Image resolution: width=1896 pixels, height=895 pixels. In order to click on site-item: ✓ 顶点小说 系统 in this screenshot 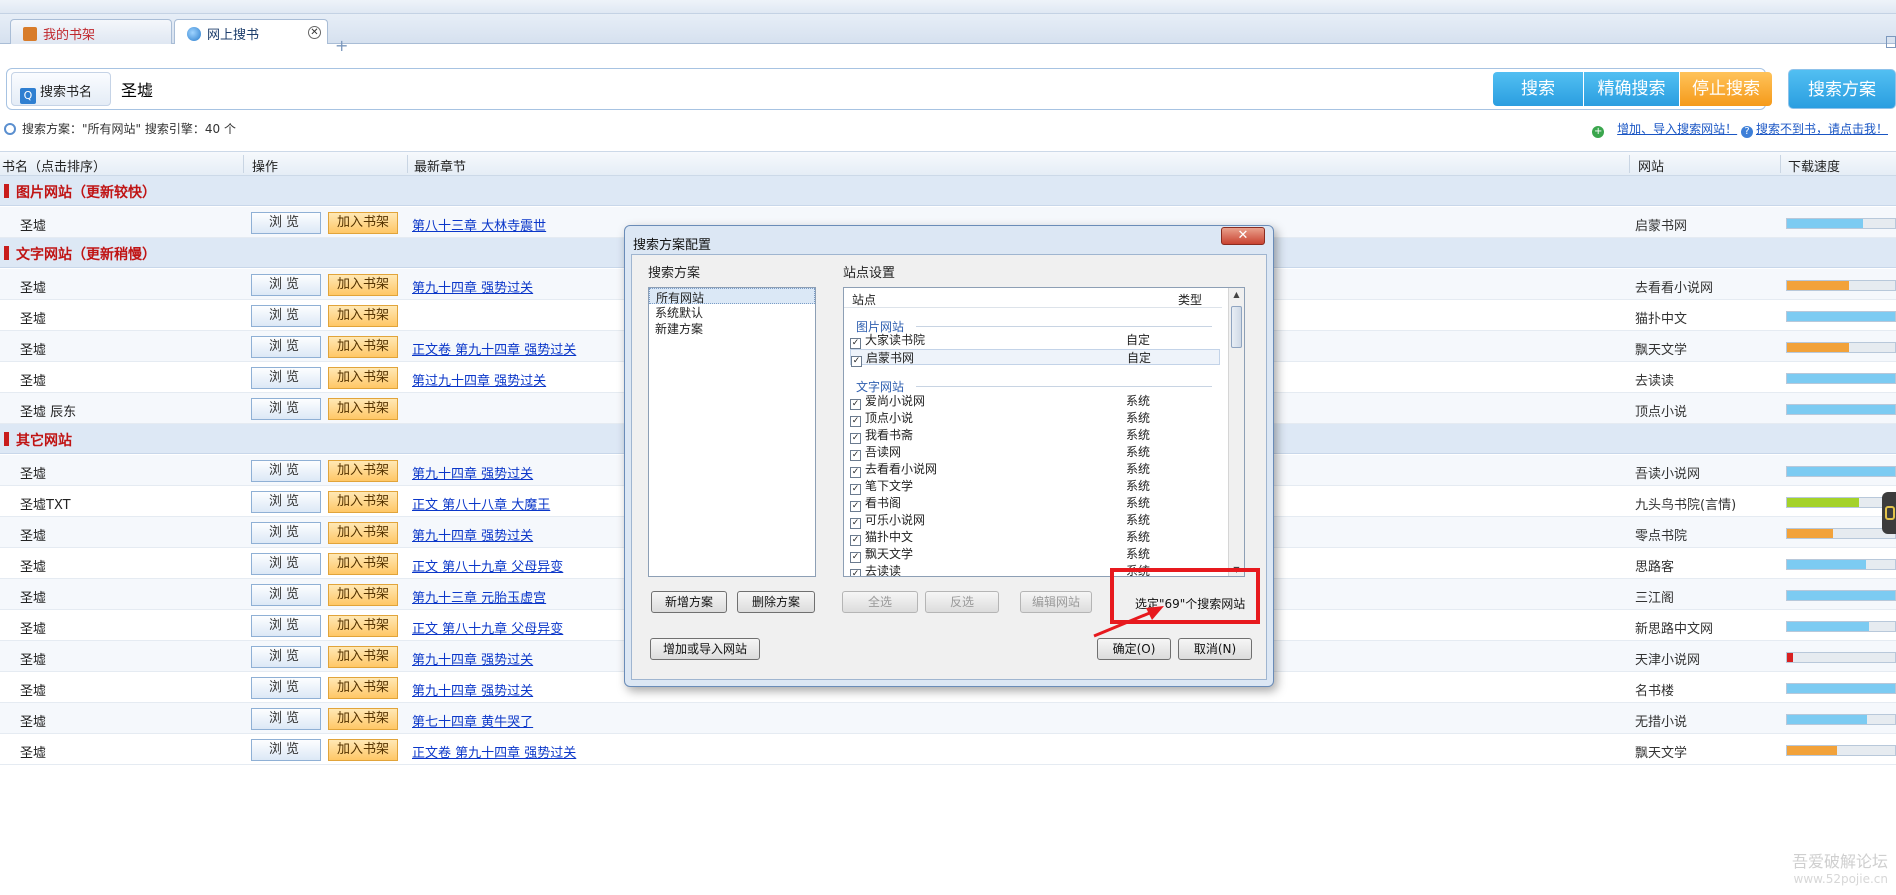, I will do `click(1035, 418)`.